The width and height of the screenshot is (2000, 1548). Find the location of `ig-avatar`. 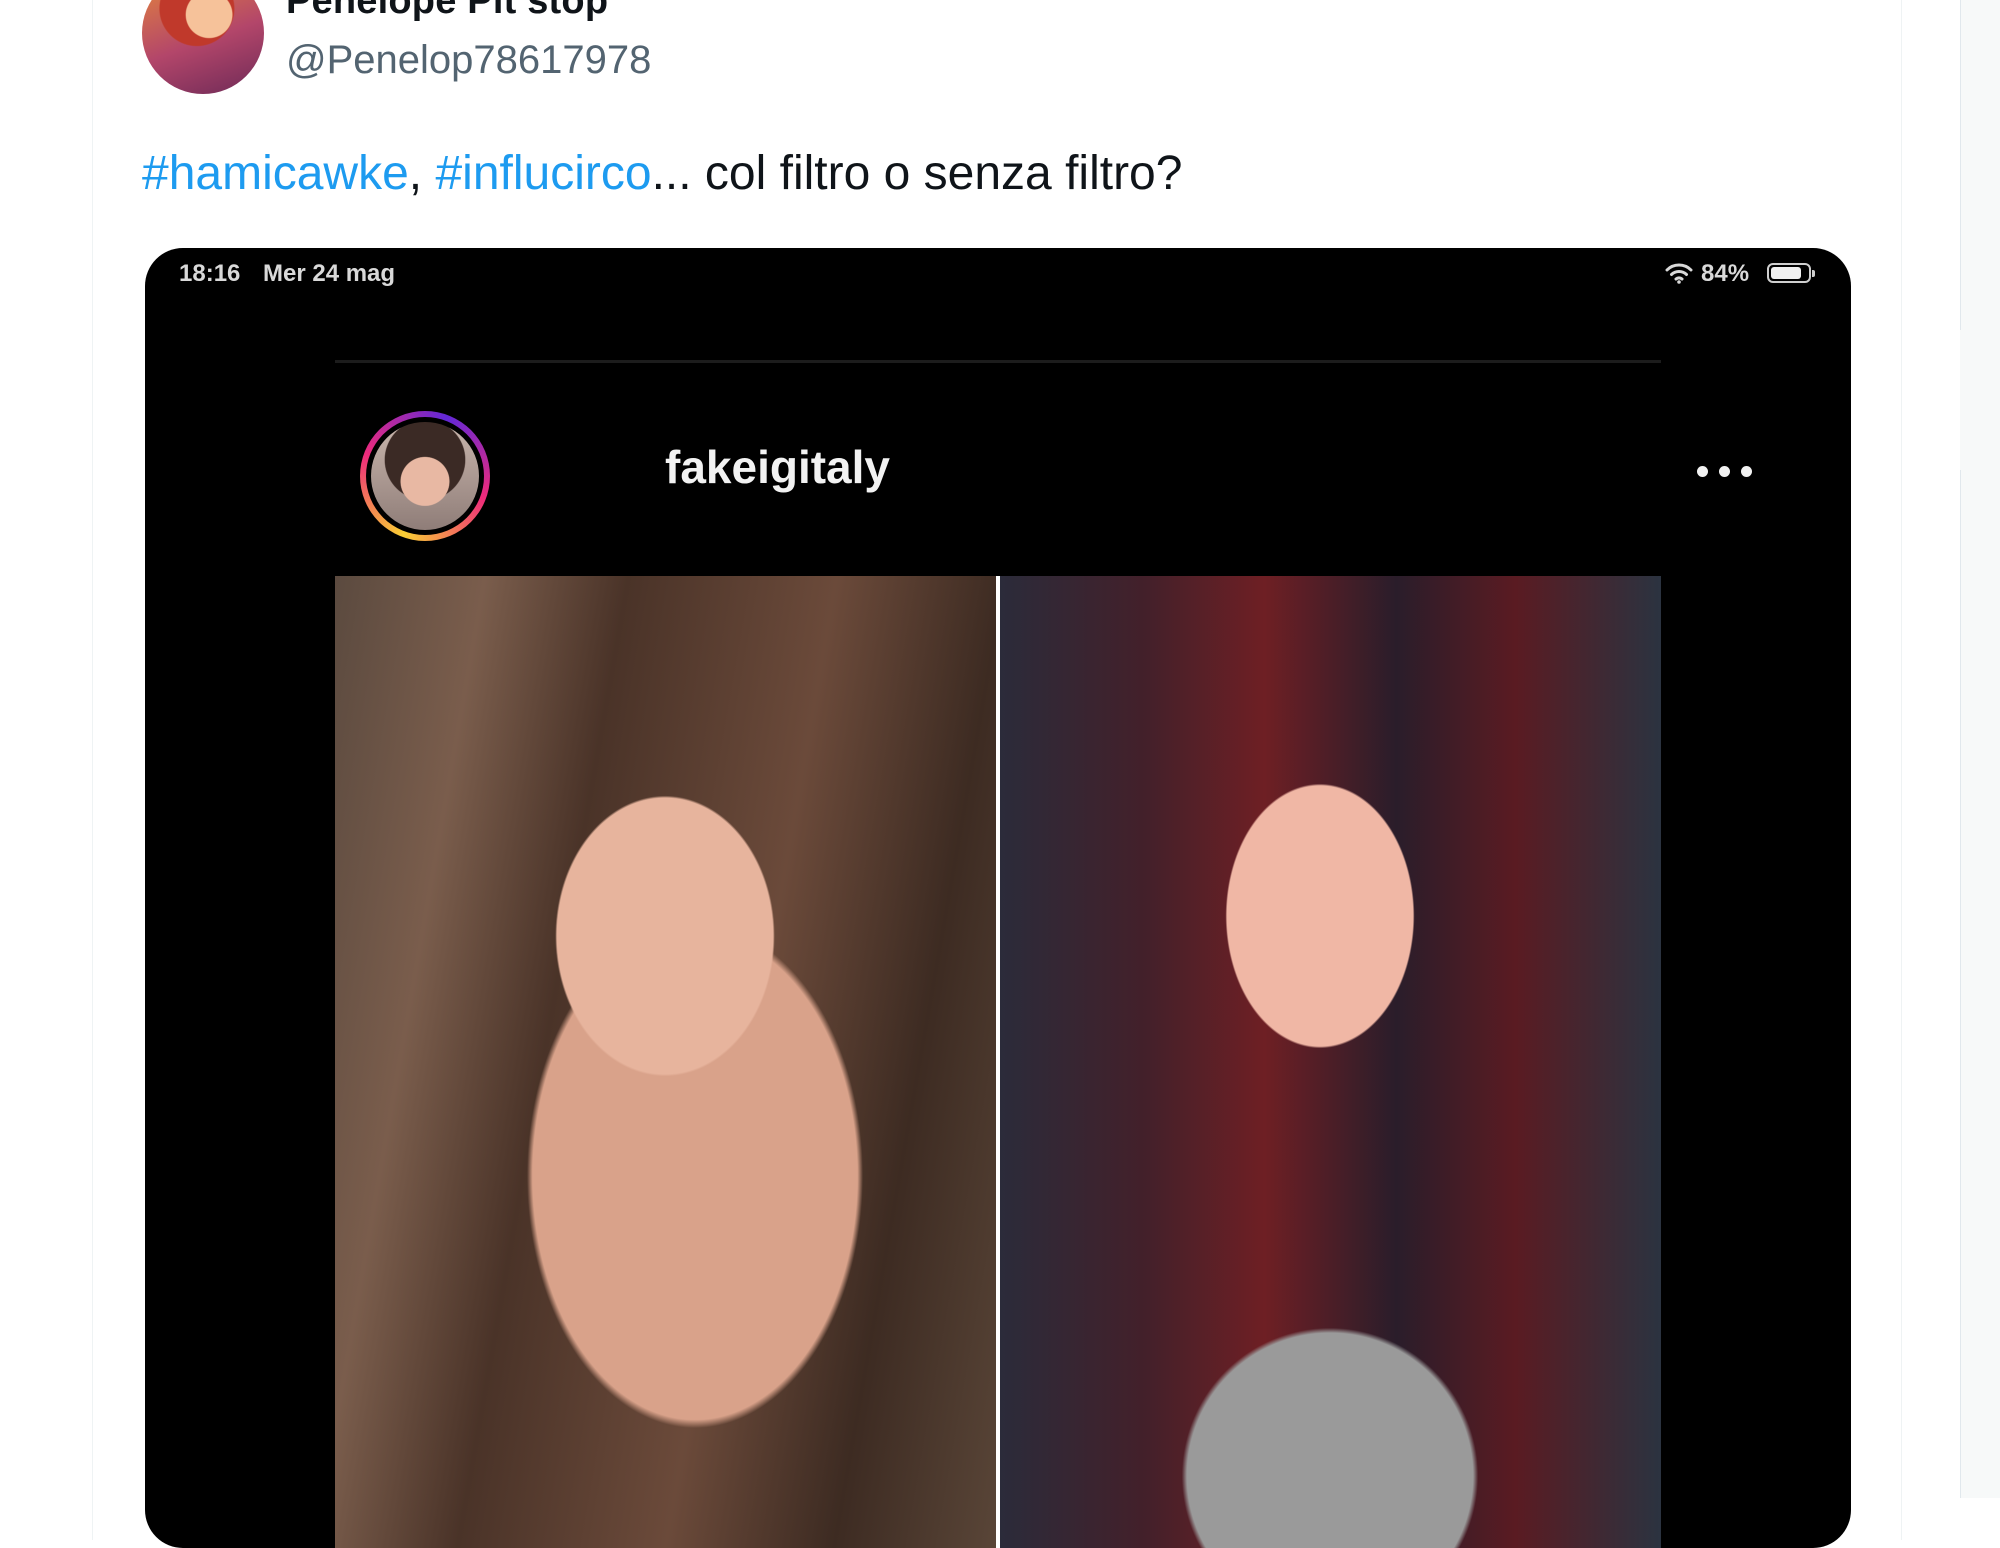

ig-avatar is located at coordinates (425, 476).